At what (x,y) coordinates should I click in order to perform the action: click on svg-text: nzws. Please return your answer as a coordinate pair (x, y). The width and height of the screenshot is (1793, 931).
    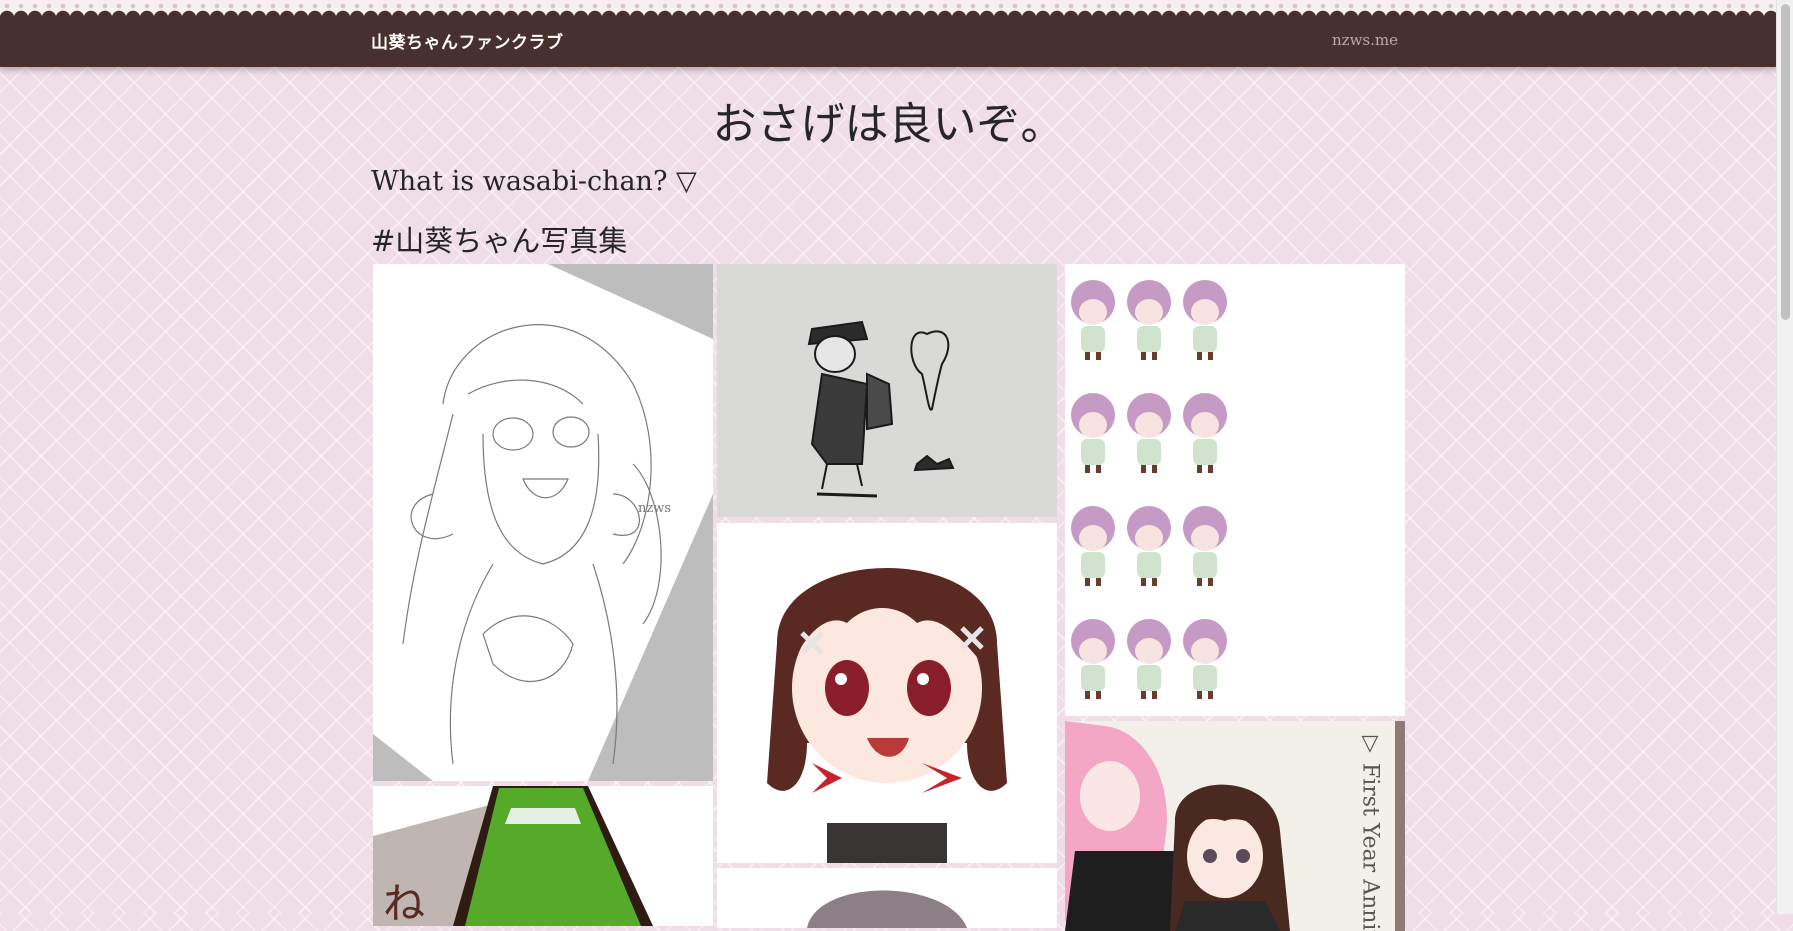
    Looking at the image, I should click on (654, 508).